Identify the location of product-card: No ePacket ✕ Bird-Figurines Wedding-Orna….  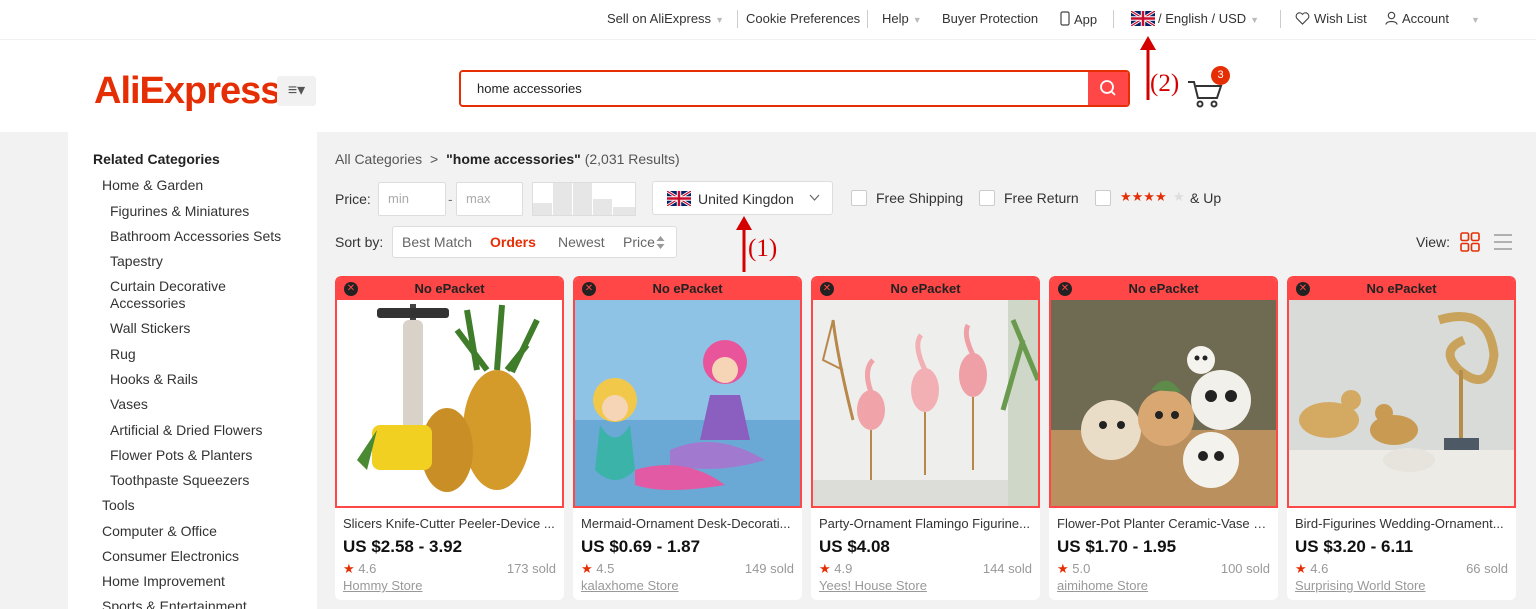
(1401, 438).